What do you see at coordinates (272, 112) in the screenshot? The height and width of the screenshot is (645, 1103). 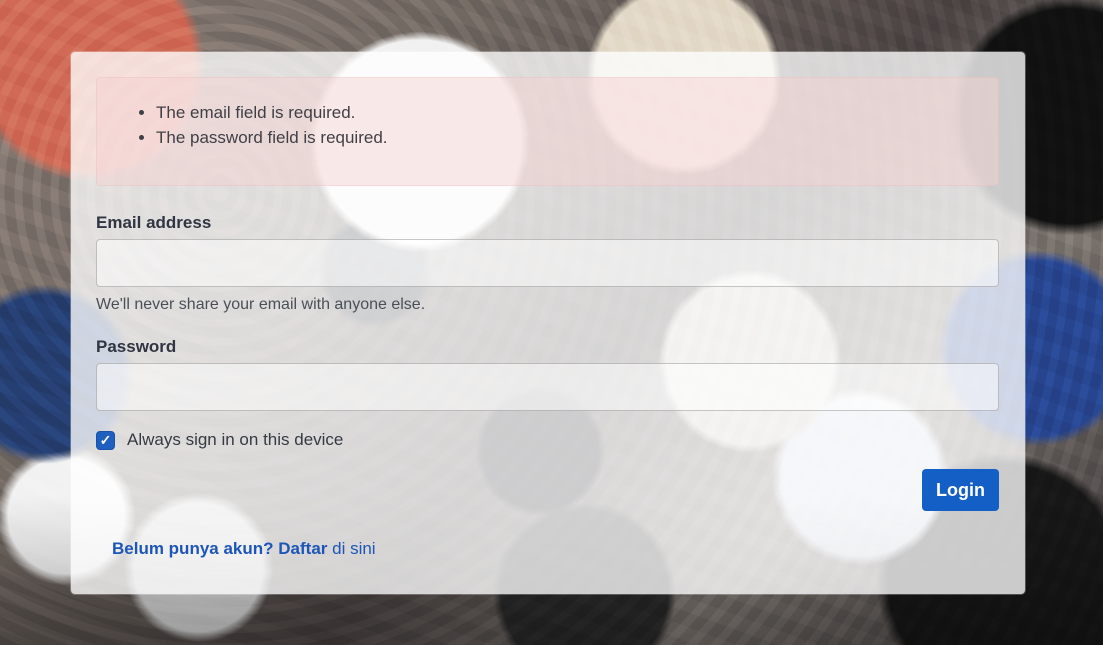 I see `error-item: The email field is required.` at bounding box center [272, 112].